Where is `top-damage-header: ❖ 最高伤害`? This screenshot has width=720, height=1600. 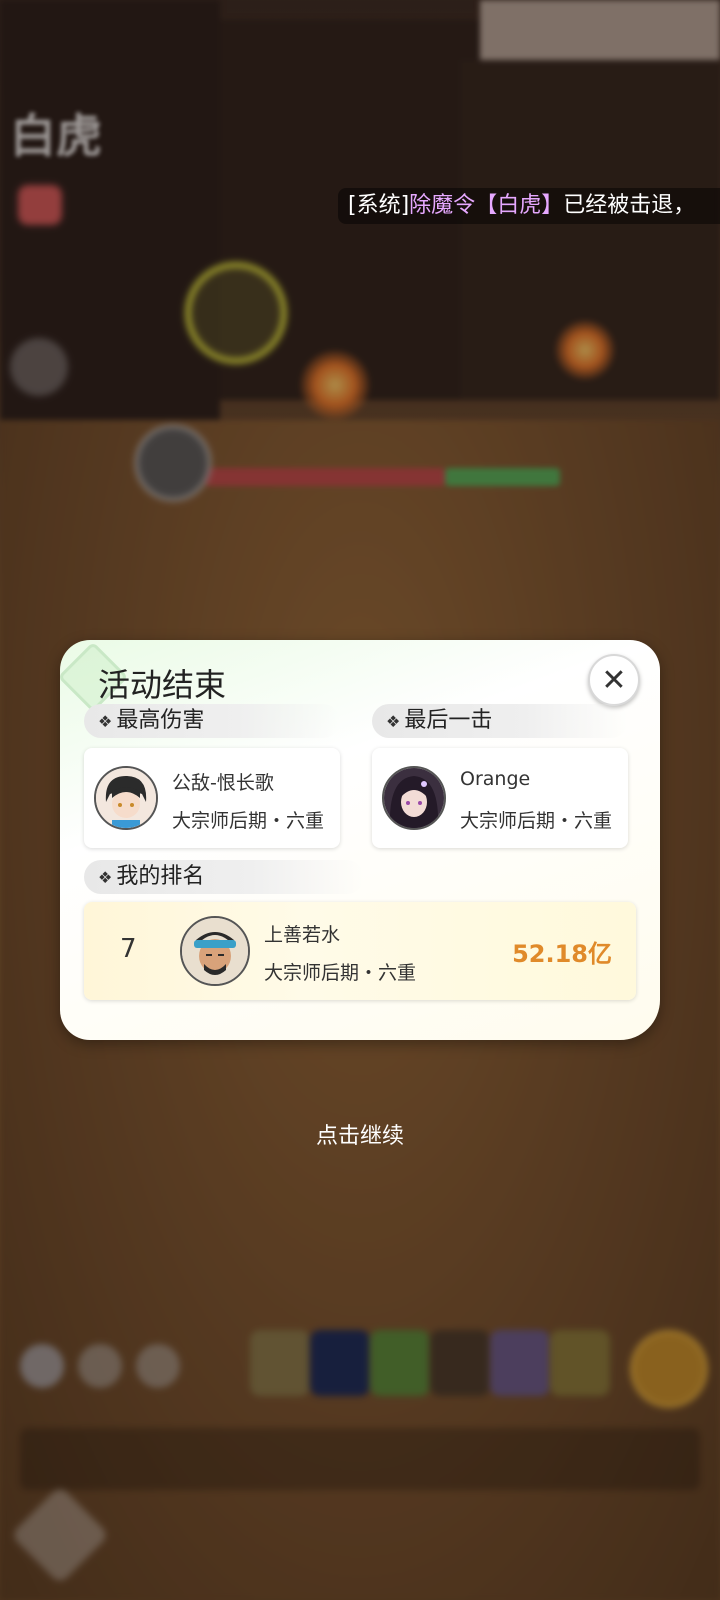
top-damage-header: ❖ 最高伤害 is located at coordinates (212, 721).